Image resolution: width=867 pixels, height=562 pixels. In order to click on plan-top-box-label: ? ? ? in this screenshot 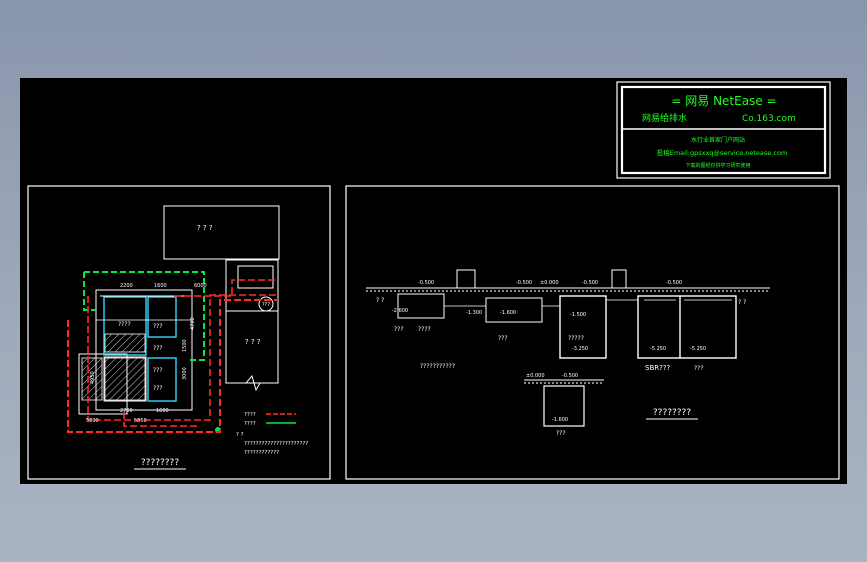, I will do `click(205, 228)`.